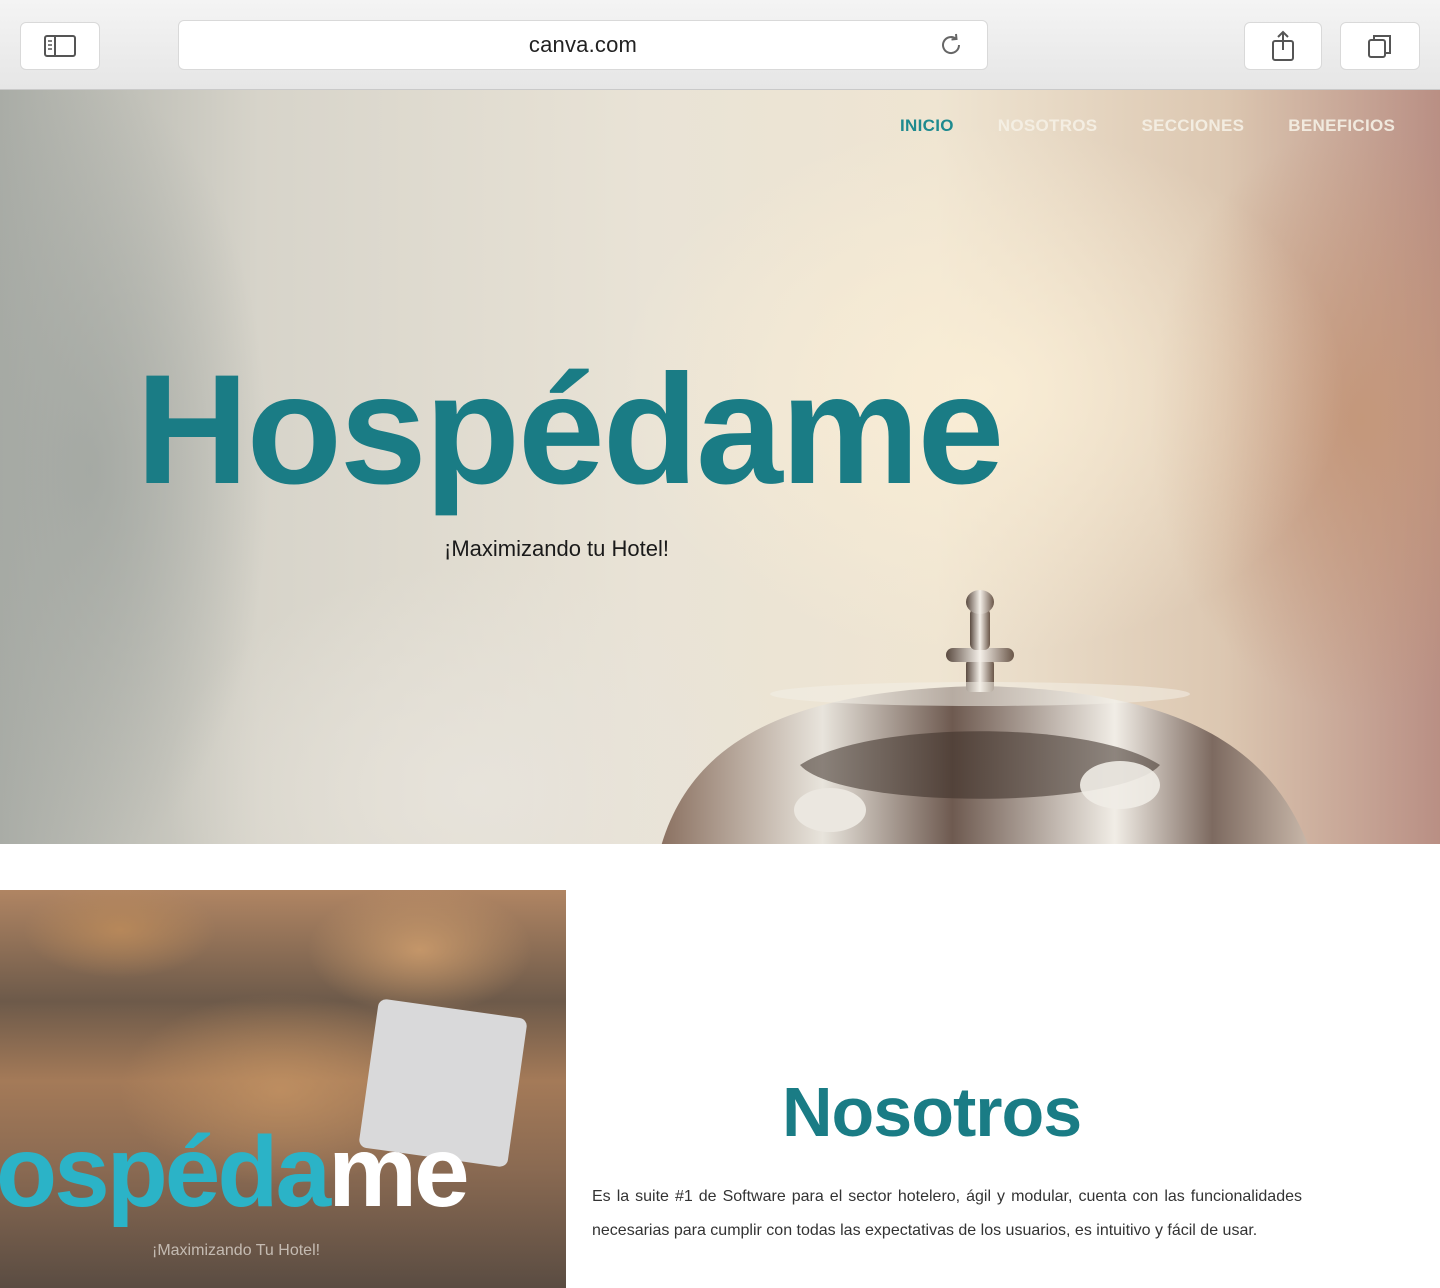 This screenshot has height=1288, width=1440. I want to click on url-text: canva.com, so click(583, 44).